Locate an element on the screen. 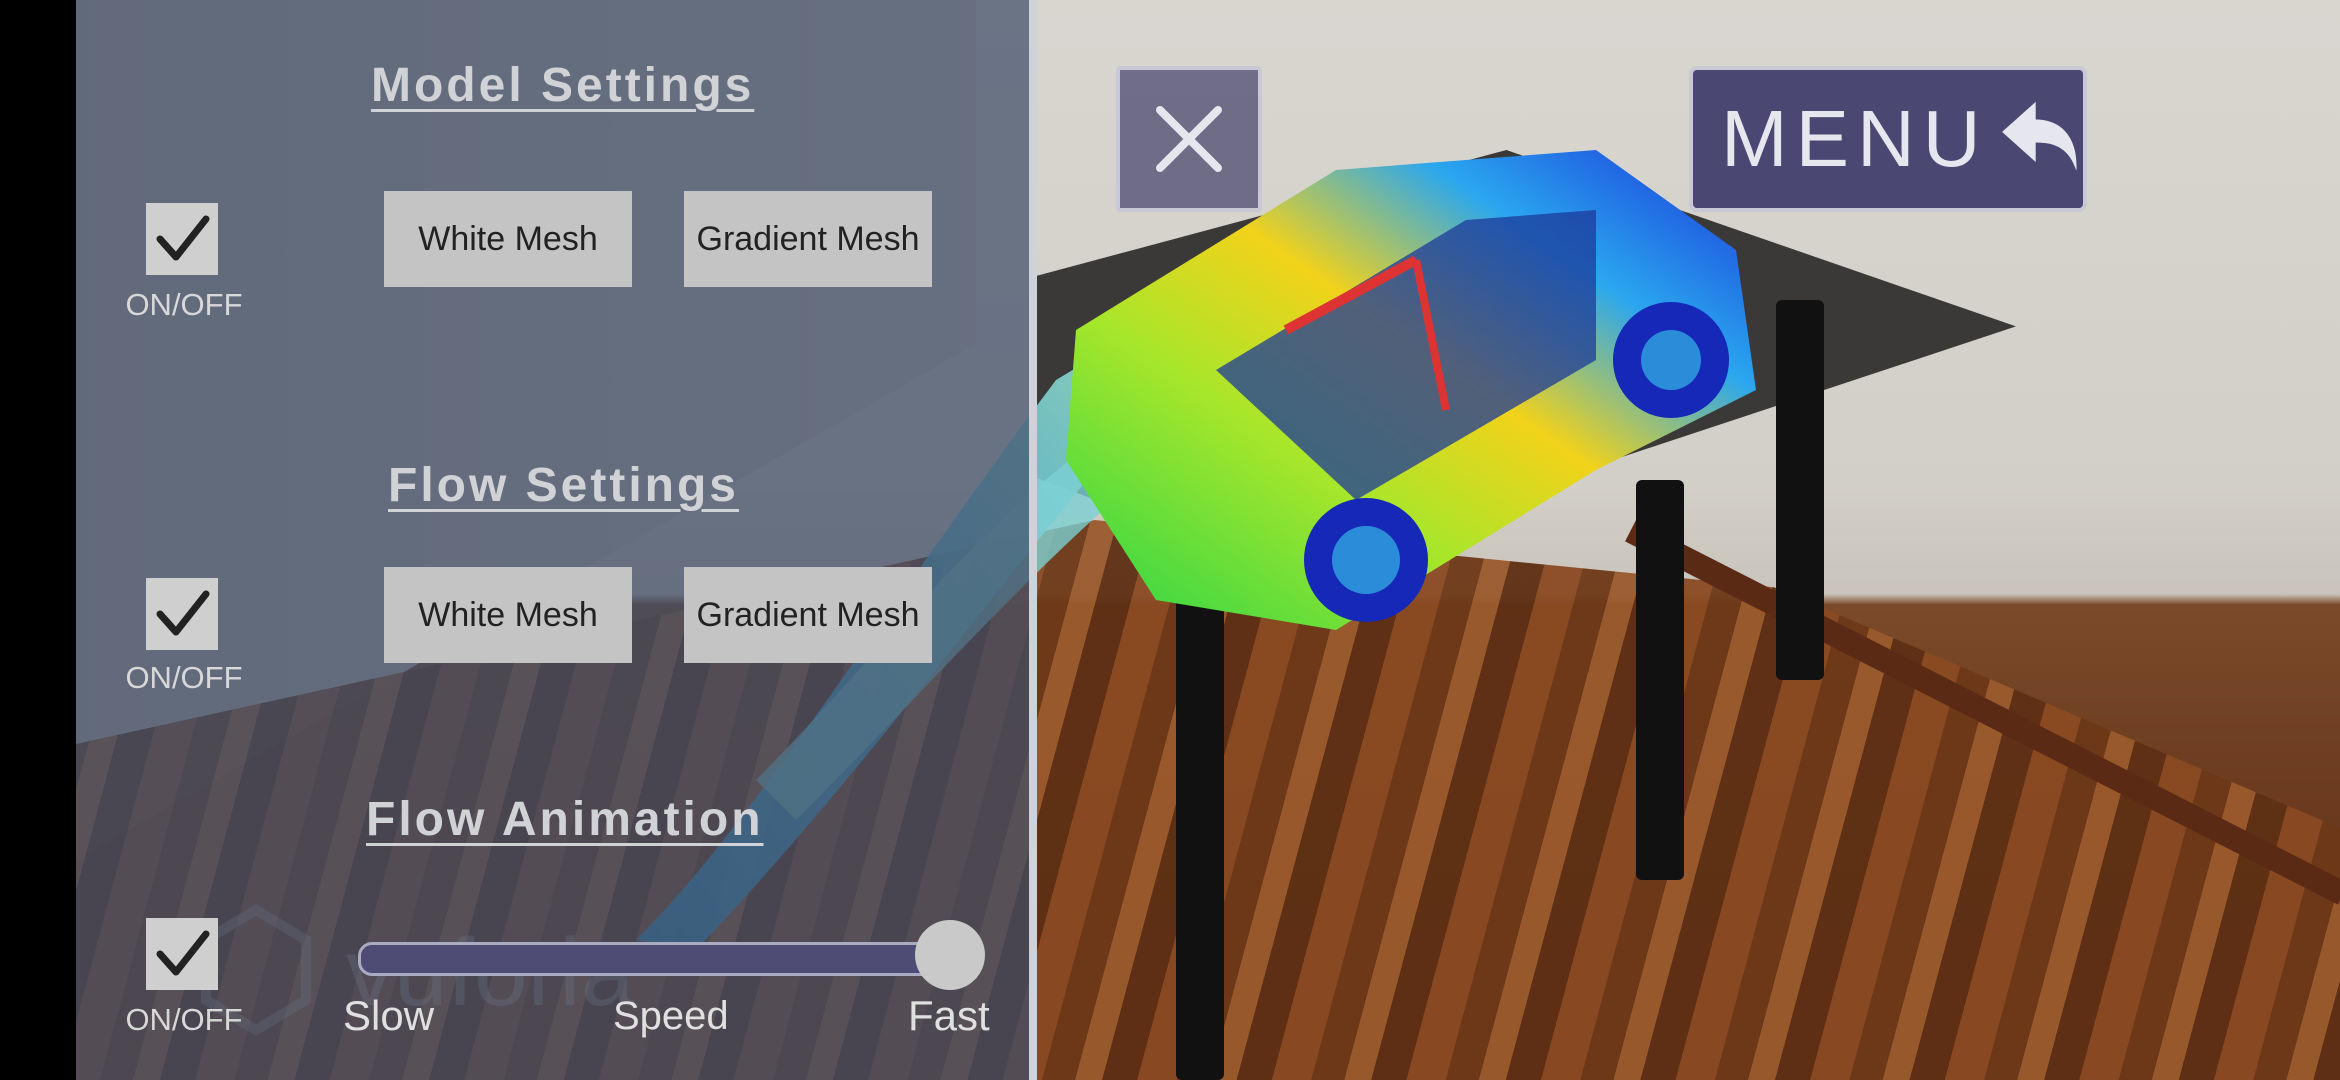 The width and height of the screenshot is (2340, 1080). animation-toggle-checkbox is located at coordinates (182, 954).